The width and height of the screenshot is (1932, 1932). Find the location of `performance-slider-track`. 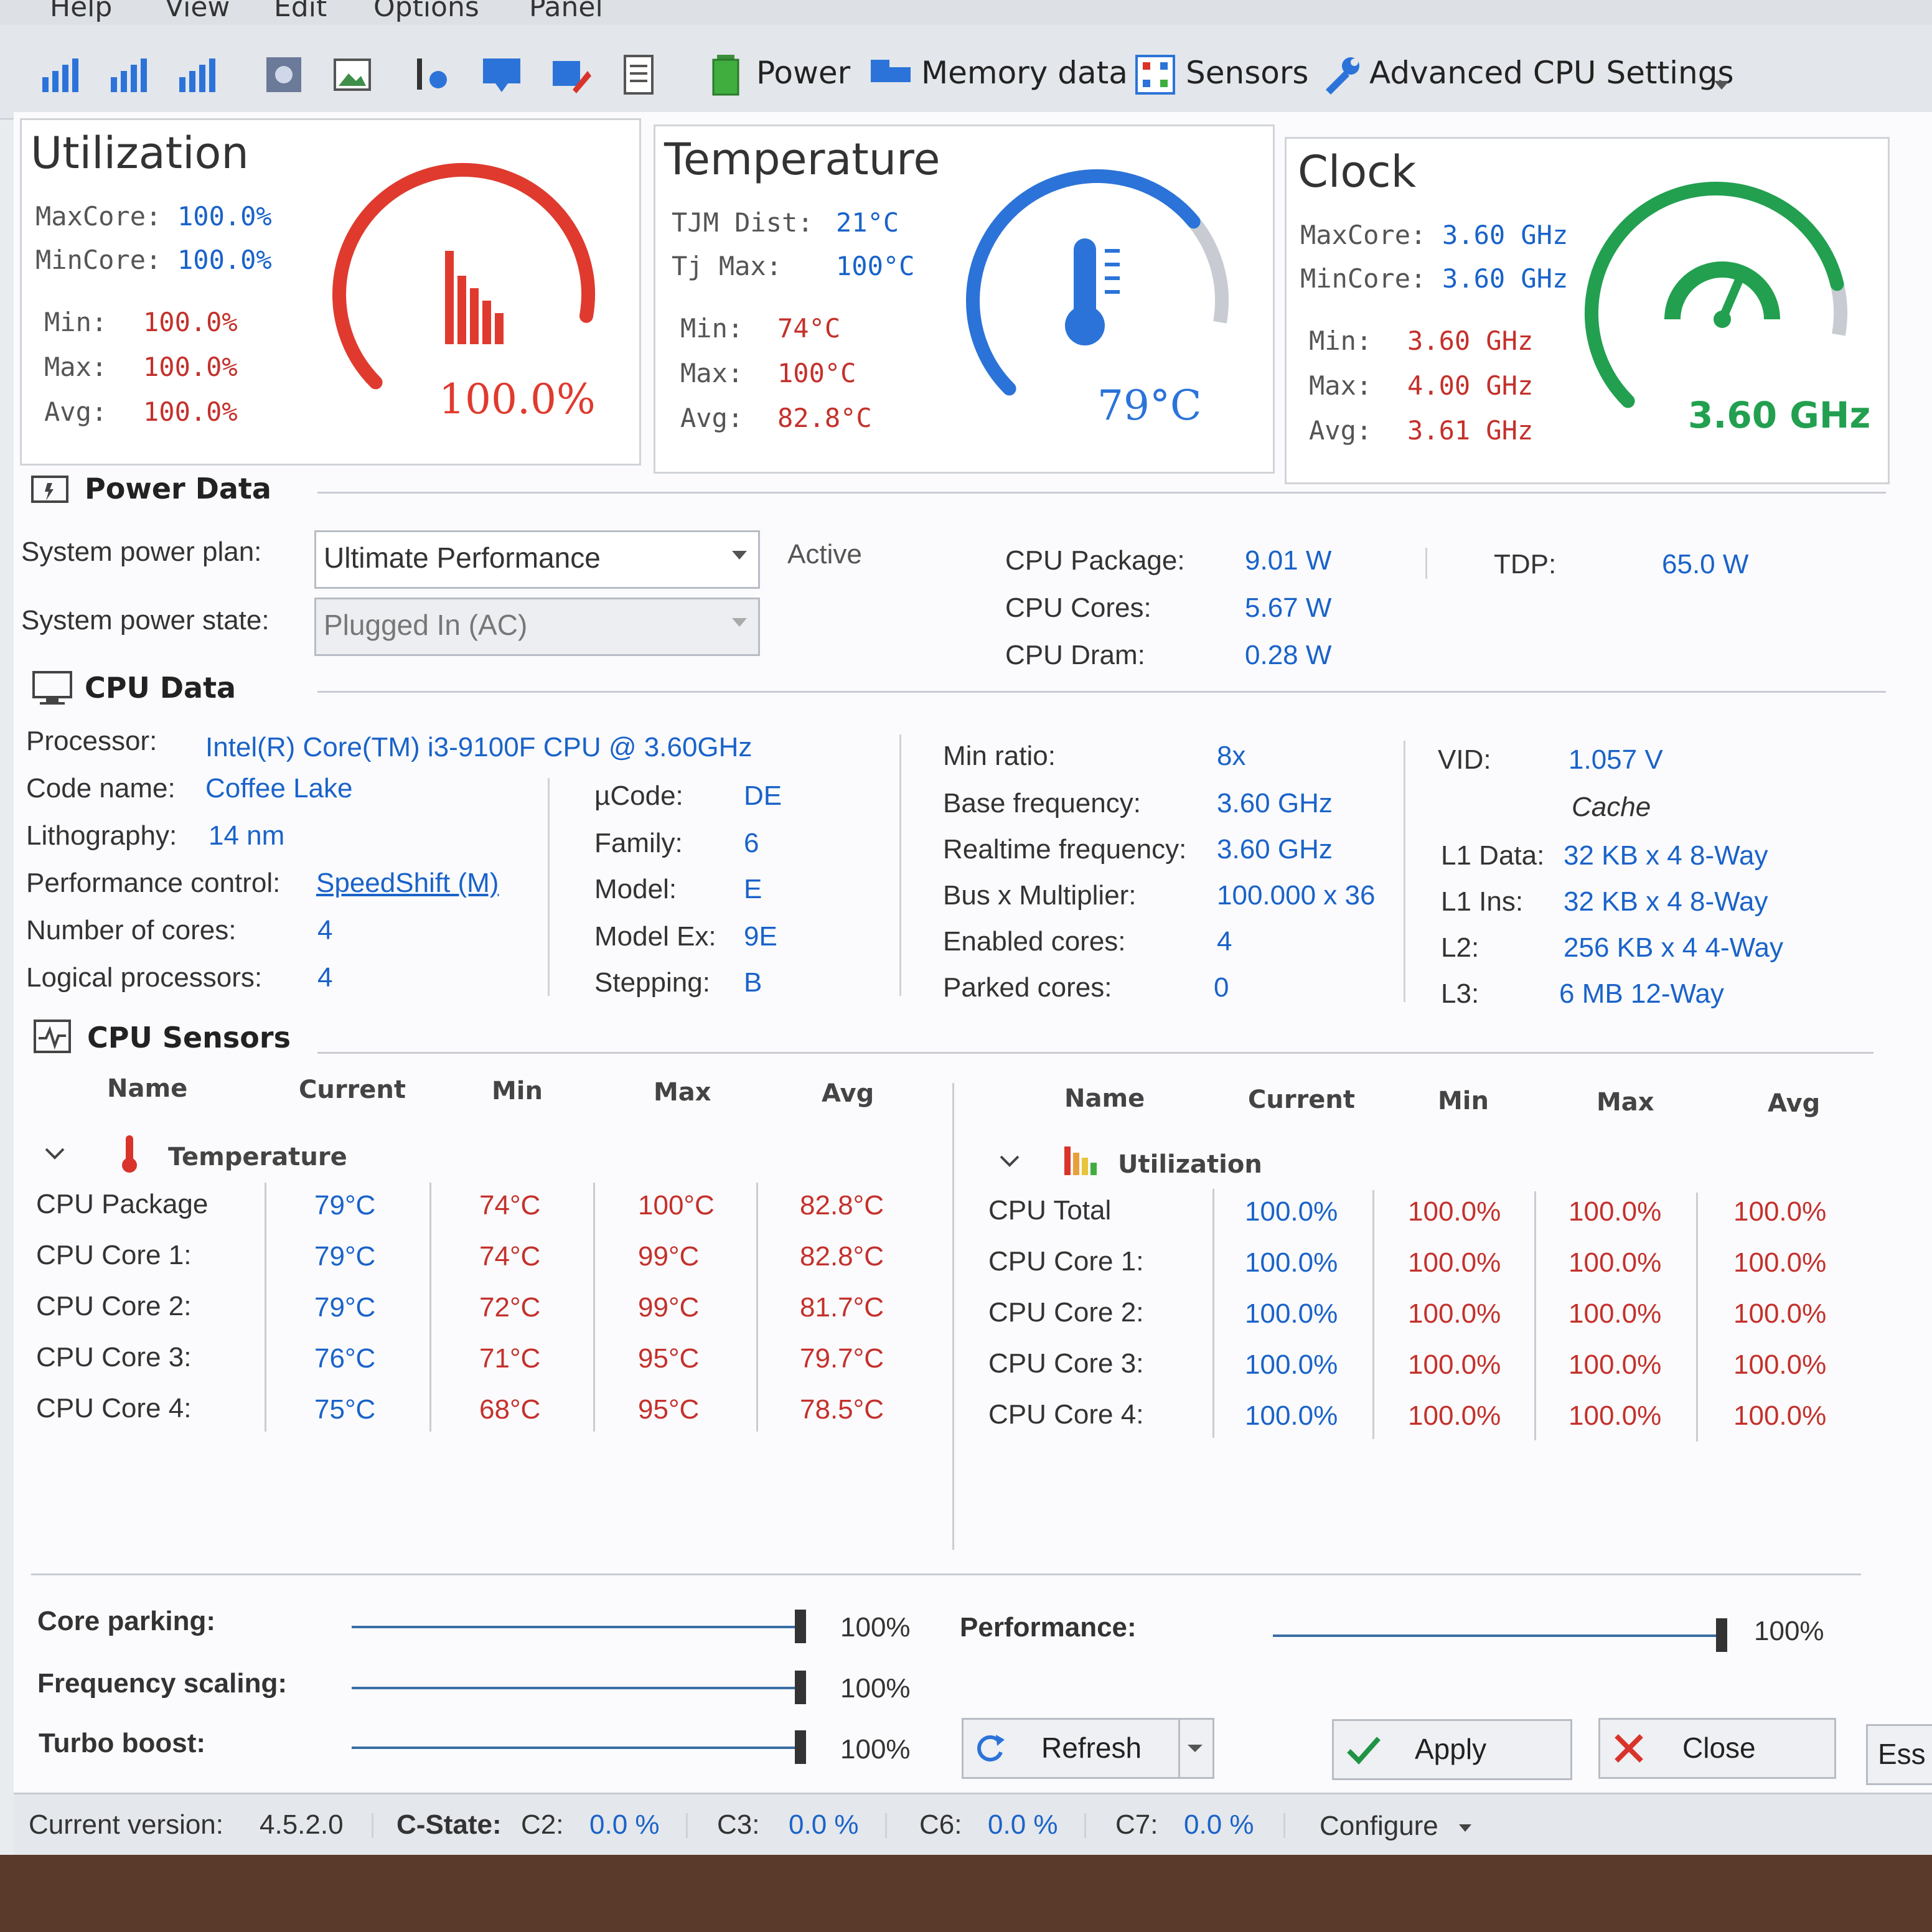

performance-slider-track is located at coordinates (1500, 1635).